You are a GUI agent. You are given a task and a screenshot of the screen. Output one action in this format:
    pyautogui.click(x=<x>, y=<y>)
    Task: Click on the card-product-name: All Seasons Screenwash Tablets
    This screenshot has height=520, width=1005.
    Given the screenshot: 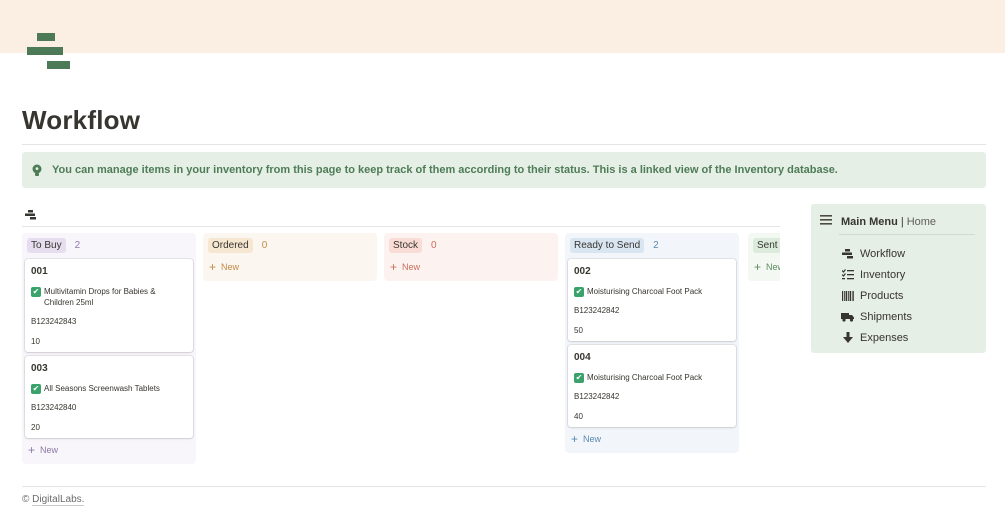 What is the action you would take?
    pyautogui.click(x=102, y=388)
    